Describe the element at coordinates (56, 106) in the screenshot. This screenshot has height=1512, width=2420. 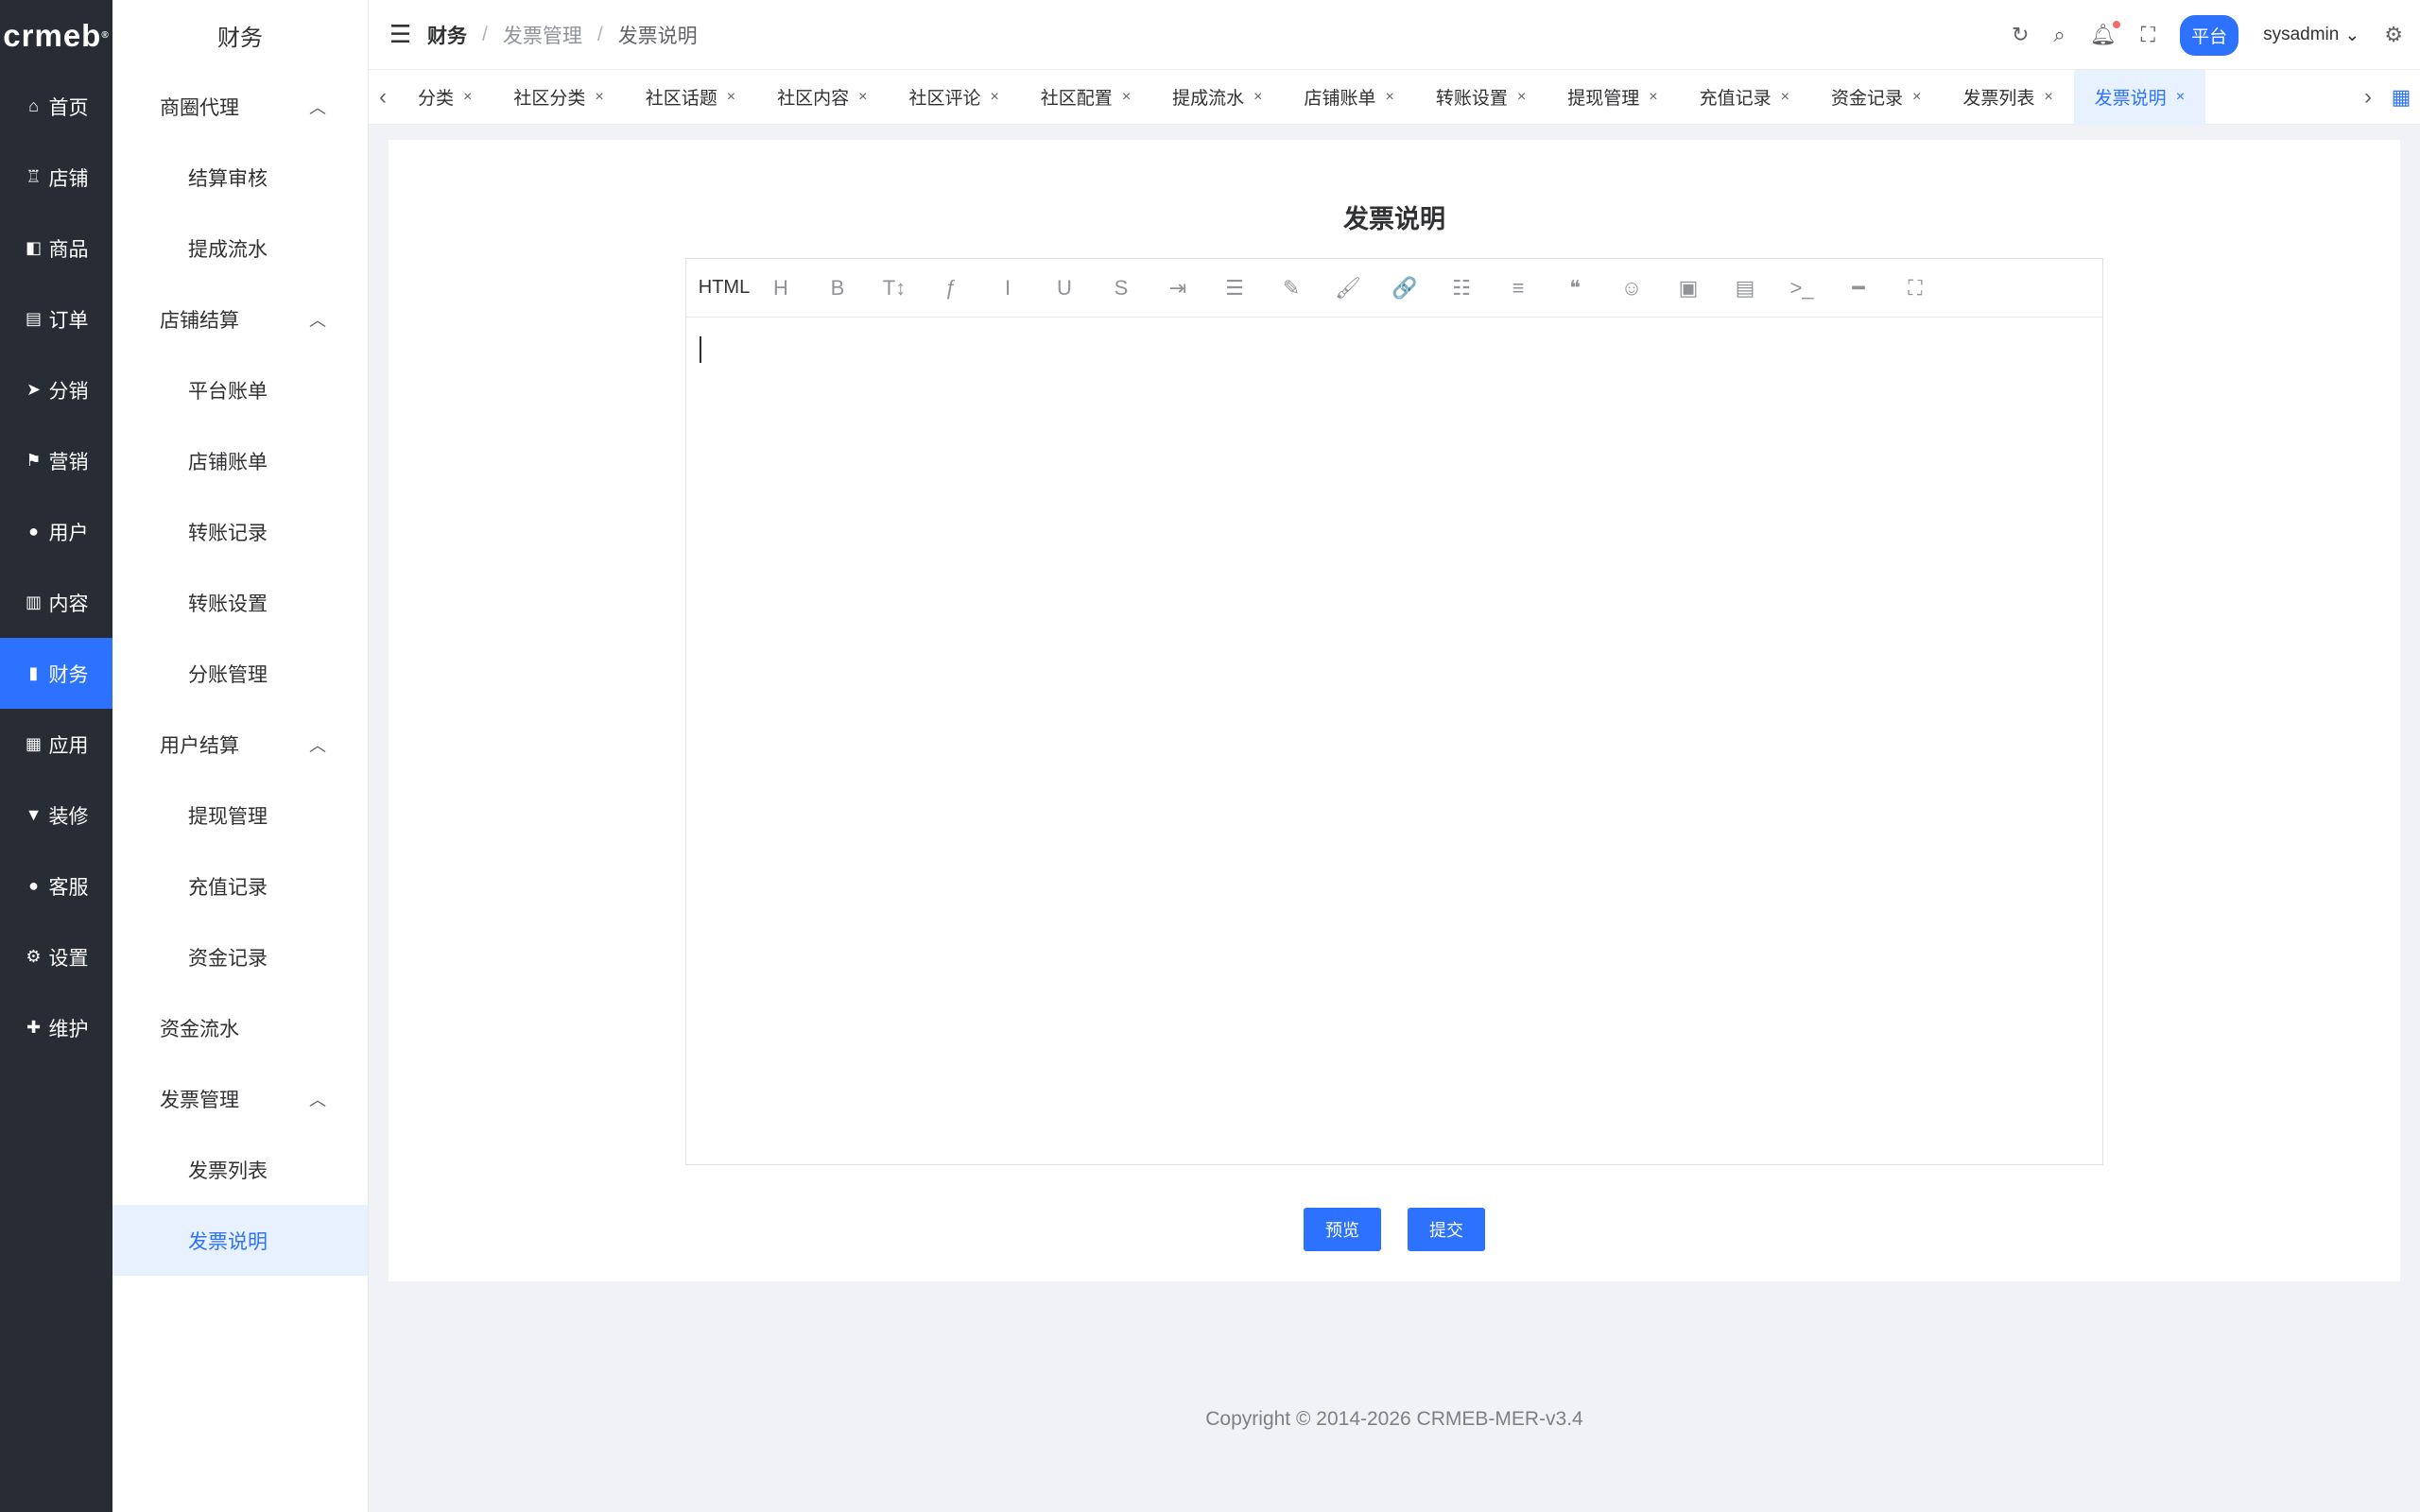
I see `nav-item: ⌂ 首页` at that location.